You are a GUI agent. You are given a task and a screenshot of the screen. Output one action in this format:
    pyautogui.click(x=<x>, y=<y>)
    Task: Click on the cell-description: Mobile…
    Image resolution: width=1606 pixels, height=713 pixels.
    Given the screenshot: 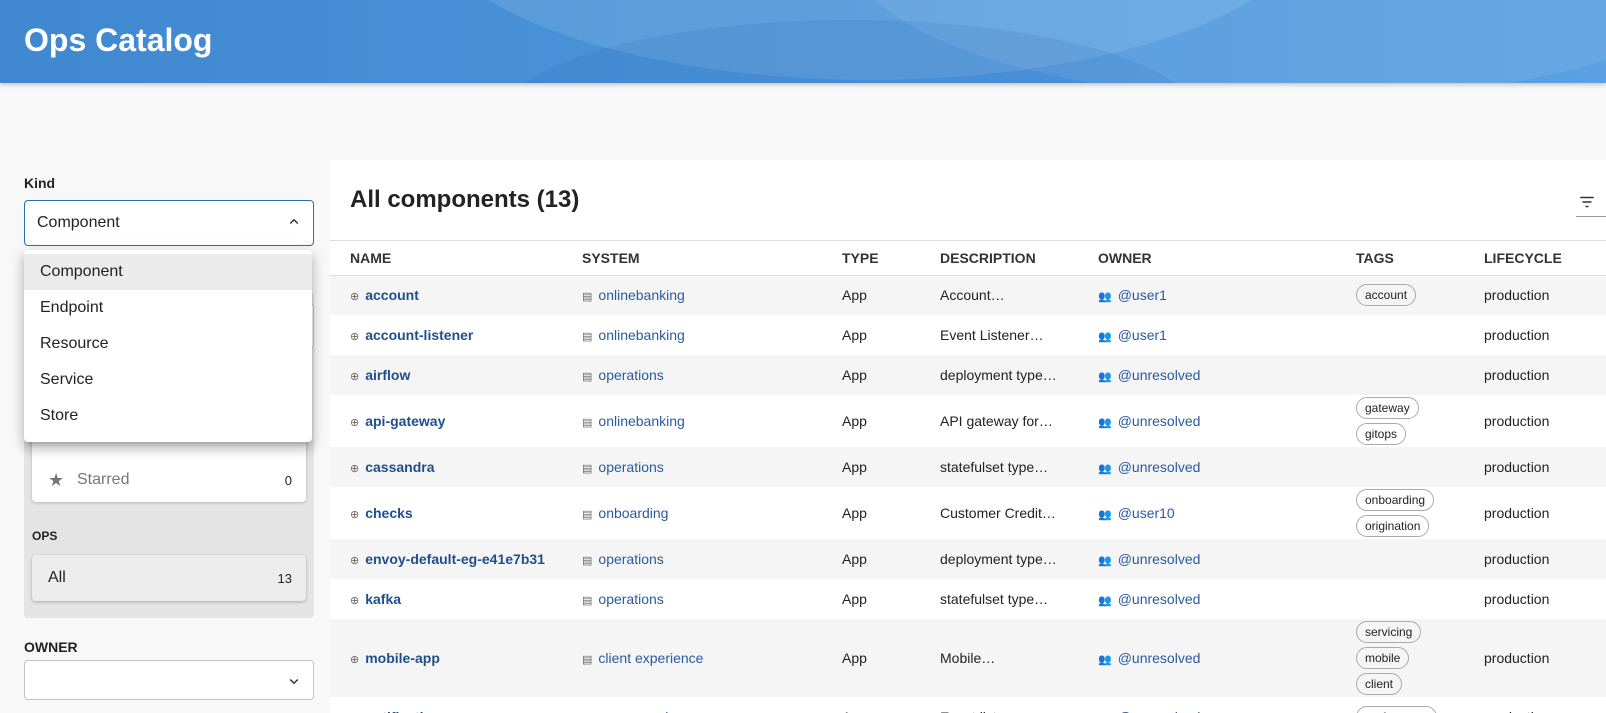 What is the action you would take?
    pyautogui.click(x=1019, y=658)
    